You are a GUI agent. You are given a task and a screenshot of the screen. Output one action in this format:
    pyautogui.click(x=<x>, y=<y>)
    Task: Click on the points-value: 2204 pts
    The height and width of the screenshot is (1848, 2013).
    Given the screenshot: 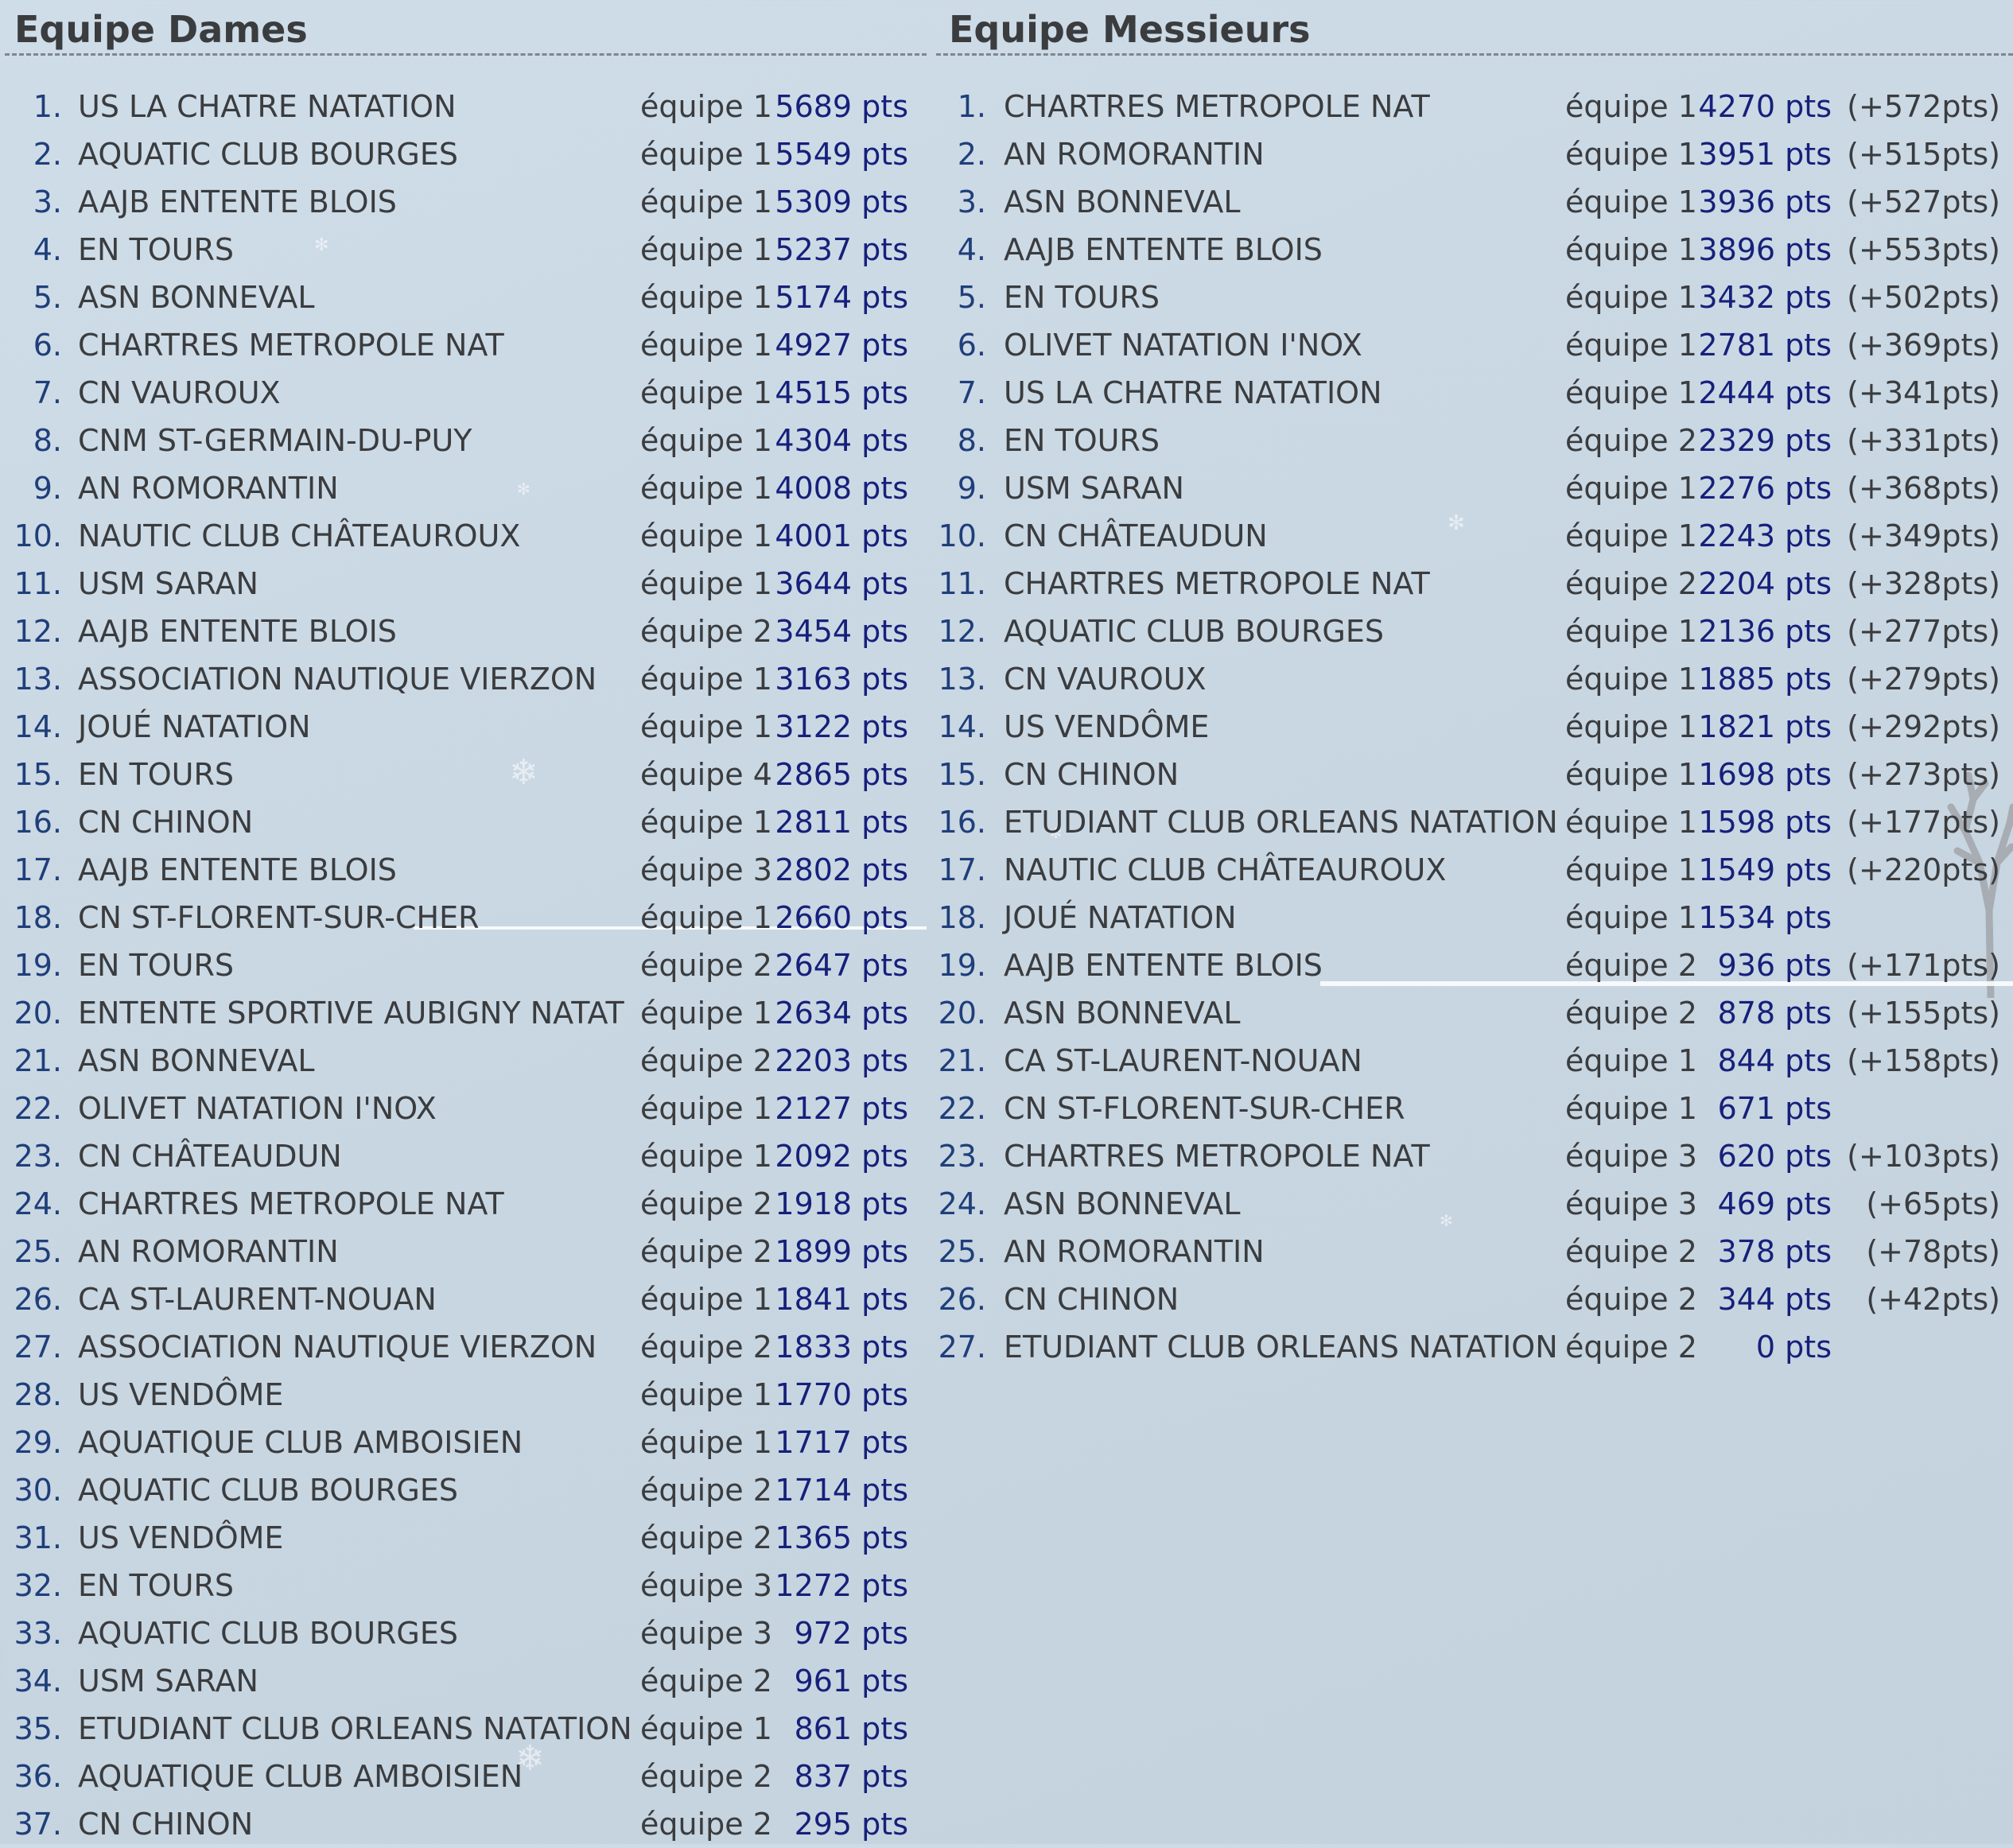 What is the action you would take?
    pyautogui.click(x=1765, y=583)
    